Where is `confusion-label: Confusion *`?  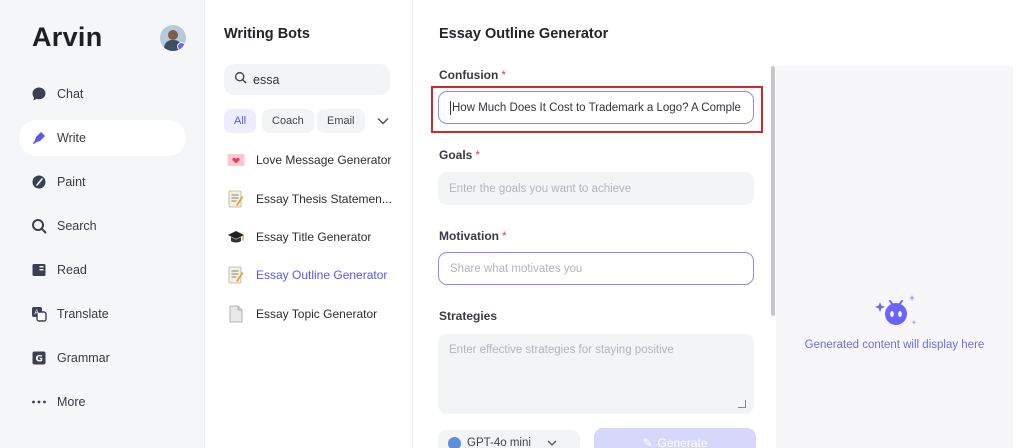 confusion-label: Confusion * is located at coordinates (472, 75).